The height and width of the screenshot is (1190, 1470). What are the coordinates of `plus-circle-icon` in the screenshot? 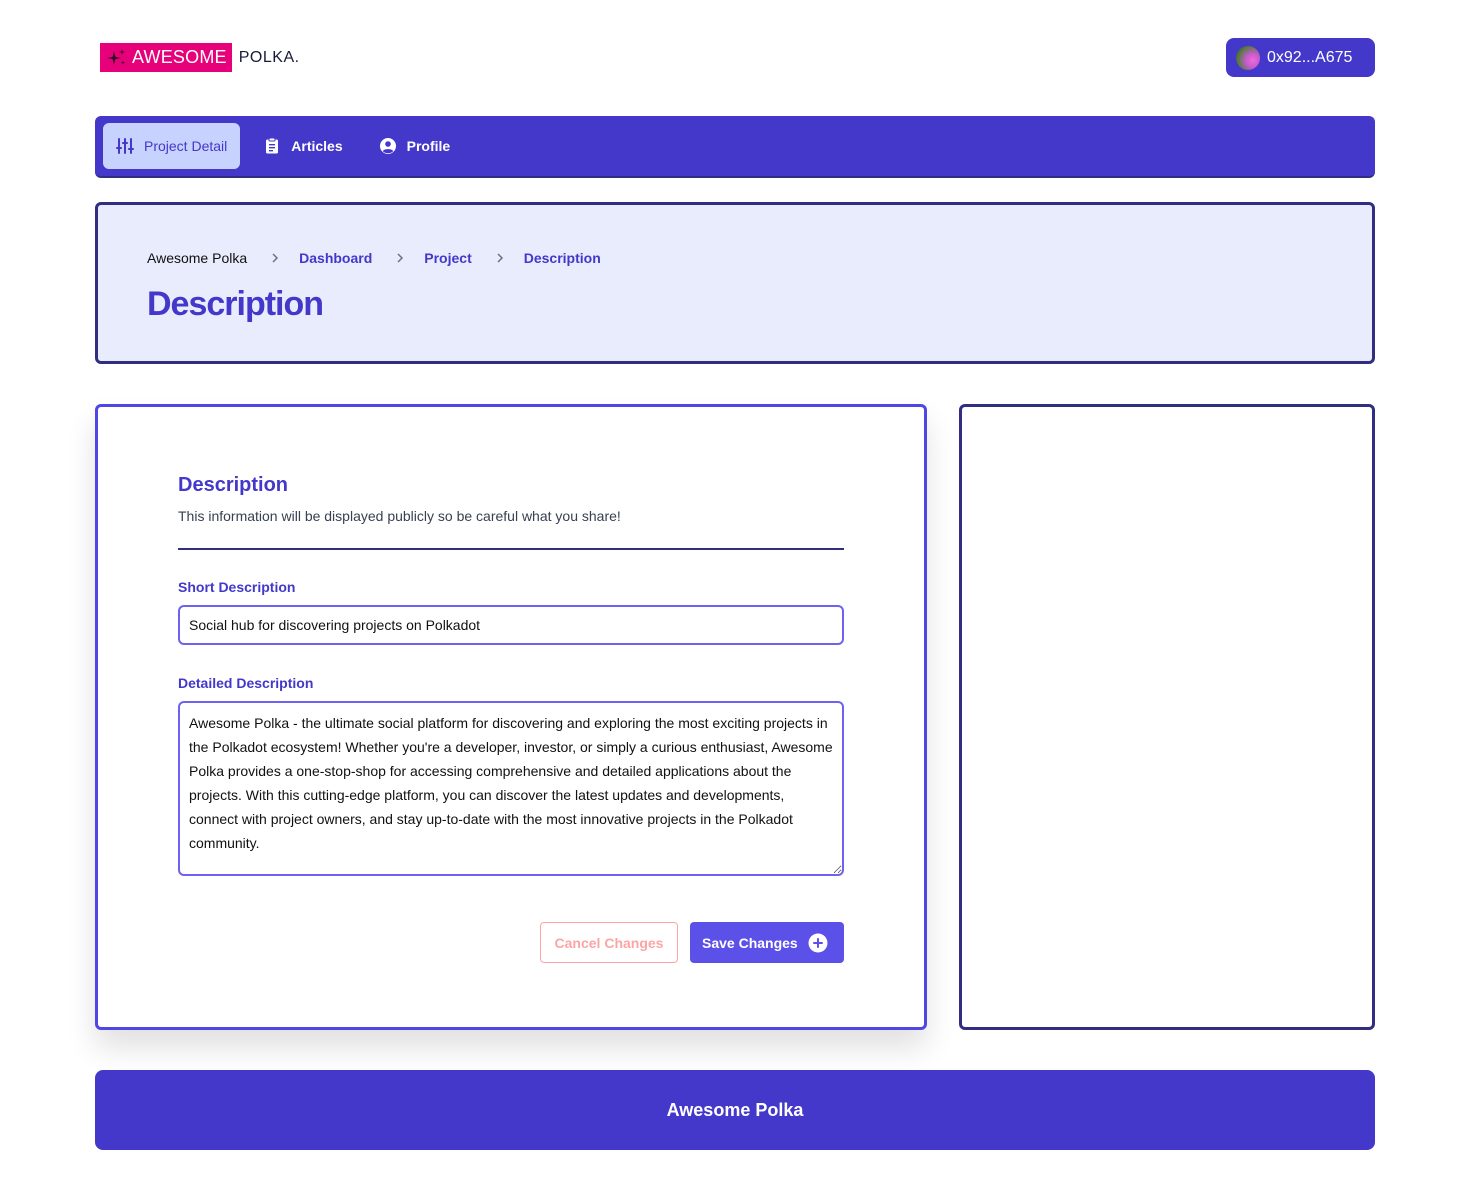 It's located at (818, 942).